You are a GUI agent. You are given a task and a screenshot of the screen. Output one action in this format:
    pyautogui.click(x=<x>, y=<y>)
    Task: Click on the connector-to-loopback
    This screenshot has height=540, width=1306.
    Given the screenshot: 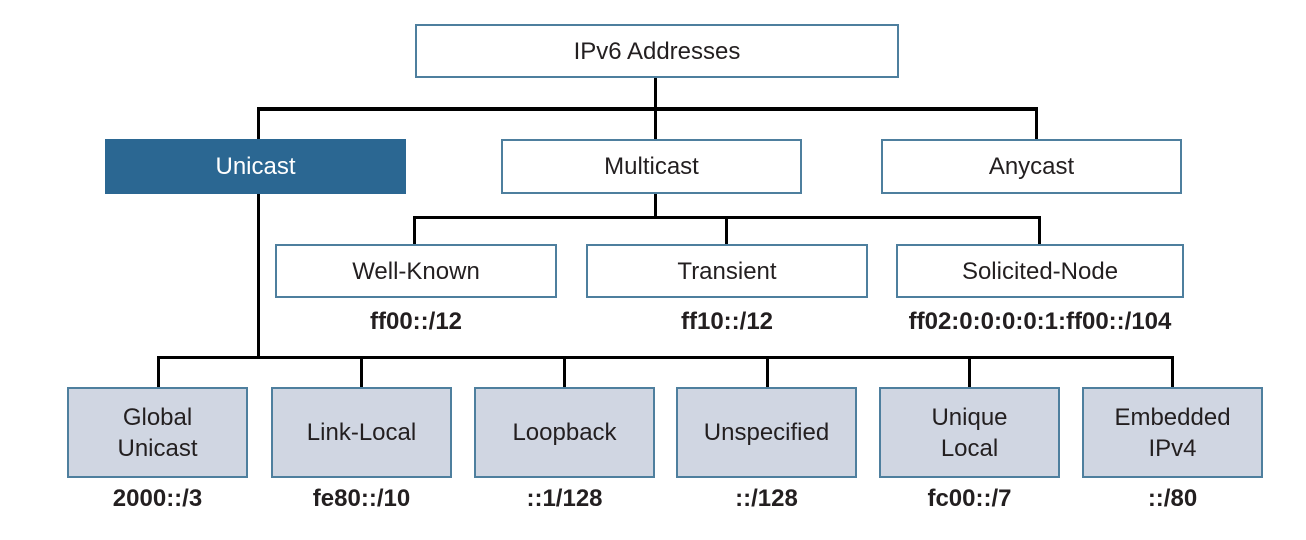 What is the action you would take?
    pyautogui.click(x=564, y=372)
    